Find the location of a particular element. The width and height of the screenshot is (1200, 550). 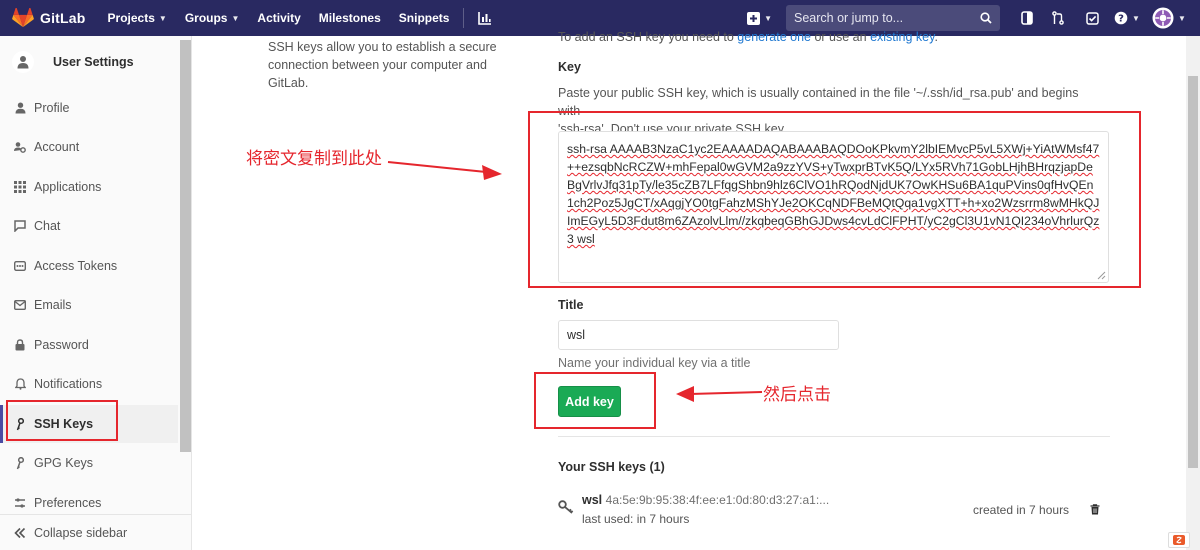

double-chevron-left-icon is located at coordinates (20, 532).